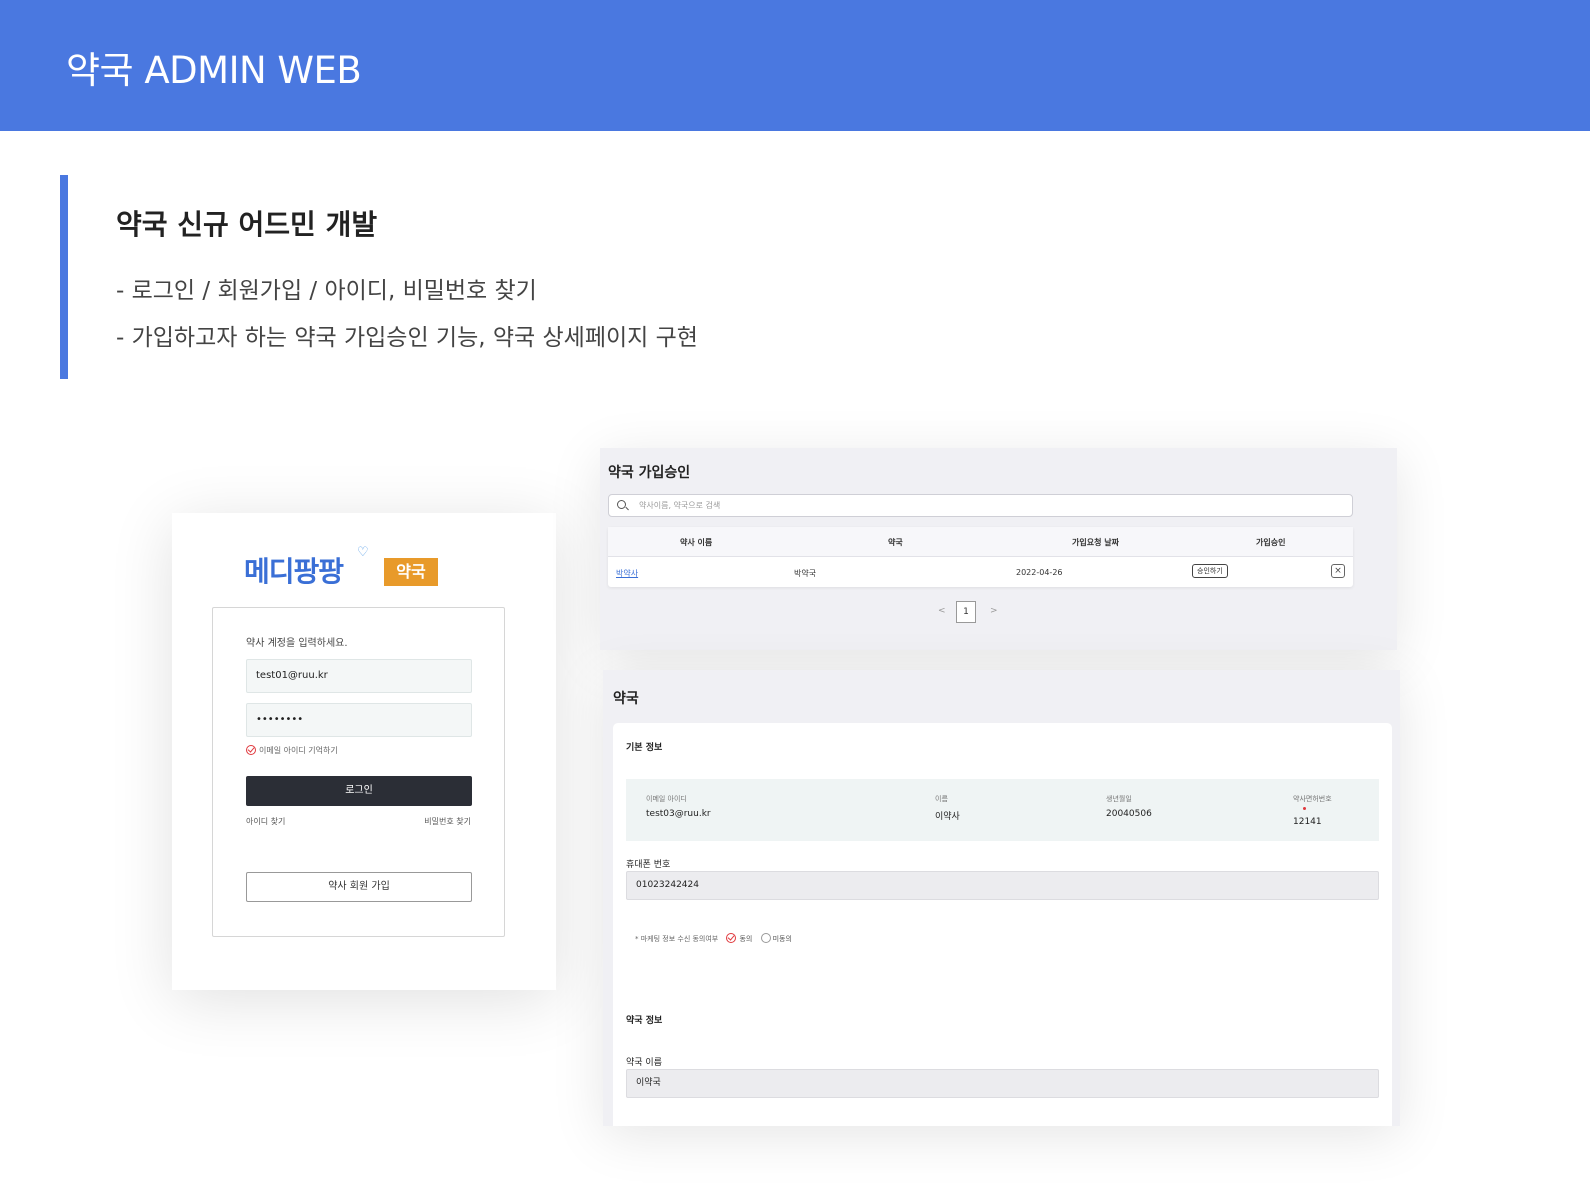  What do you see at coordinates (805, 573) in the screenshot?
I see `table-cell: 박약국` at bounding box center [805, 573].